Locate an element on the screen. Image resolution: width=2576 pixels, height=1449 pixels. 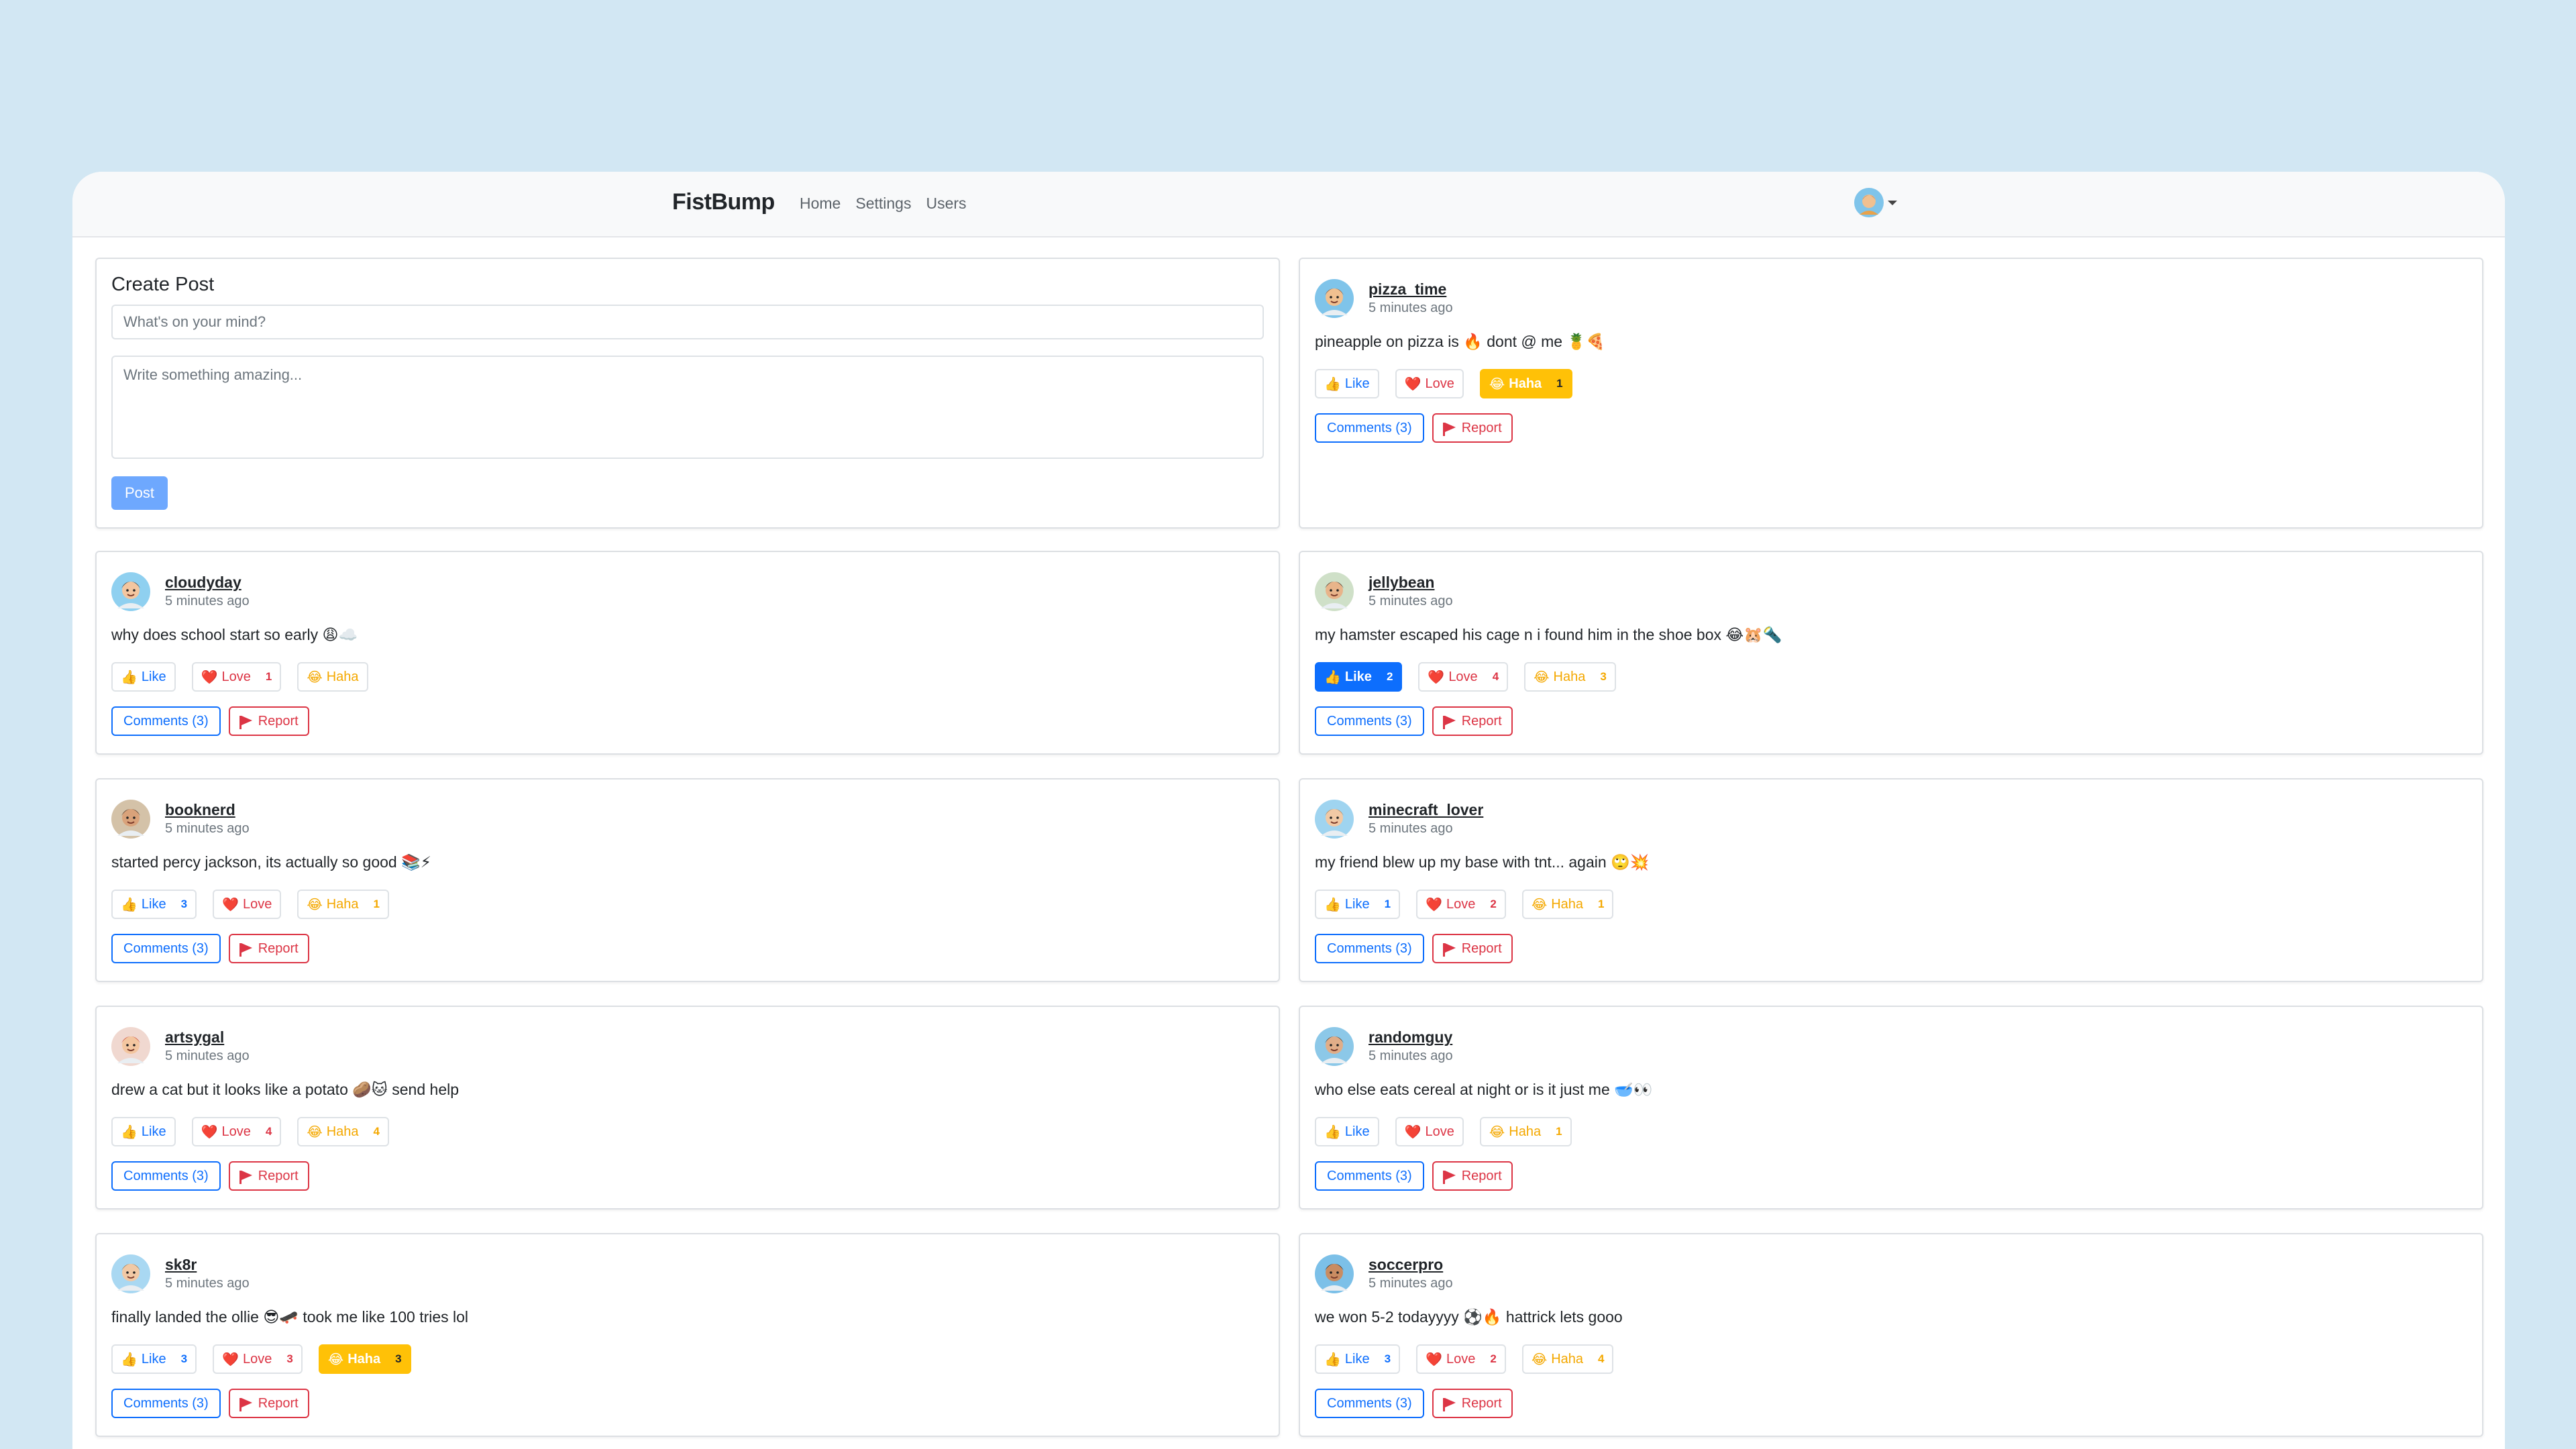
post-username: booknerd is located at coordinates (200, 810).